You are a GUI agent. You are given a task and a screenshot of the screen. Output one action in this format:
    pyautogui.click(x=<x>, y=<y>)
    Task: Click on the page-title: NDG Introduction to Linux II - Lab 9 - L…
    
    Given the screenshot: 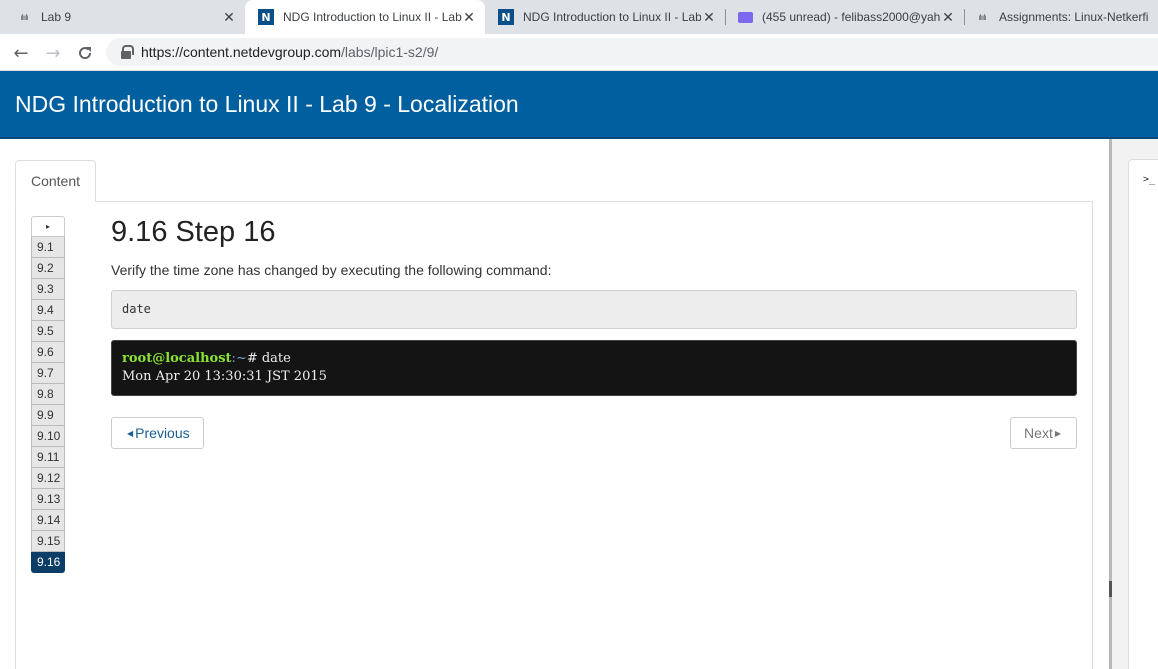 What is the action you would take?
    pyautogui.click(x=267, y=104)
    